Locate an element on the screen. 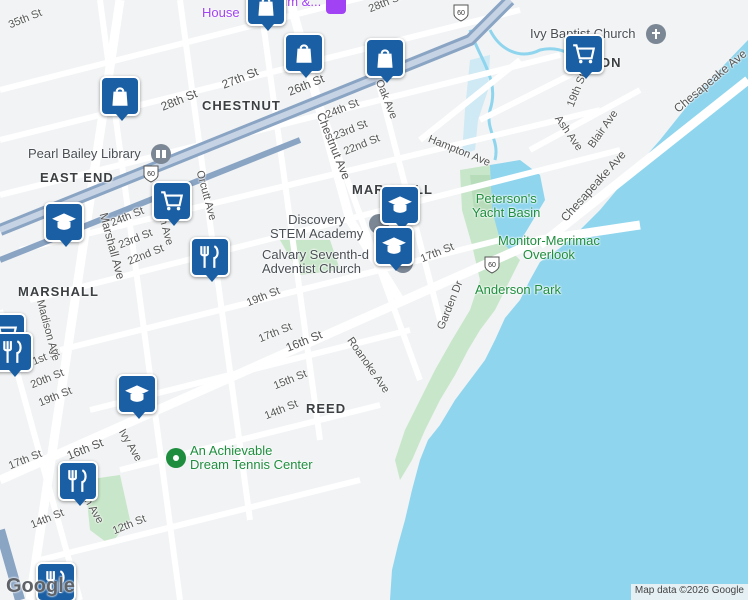 Image resolution: width=748 pixels, height=600 pixels. park-label: Anderson Park is located at coordinates (518, 289).